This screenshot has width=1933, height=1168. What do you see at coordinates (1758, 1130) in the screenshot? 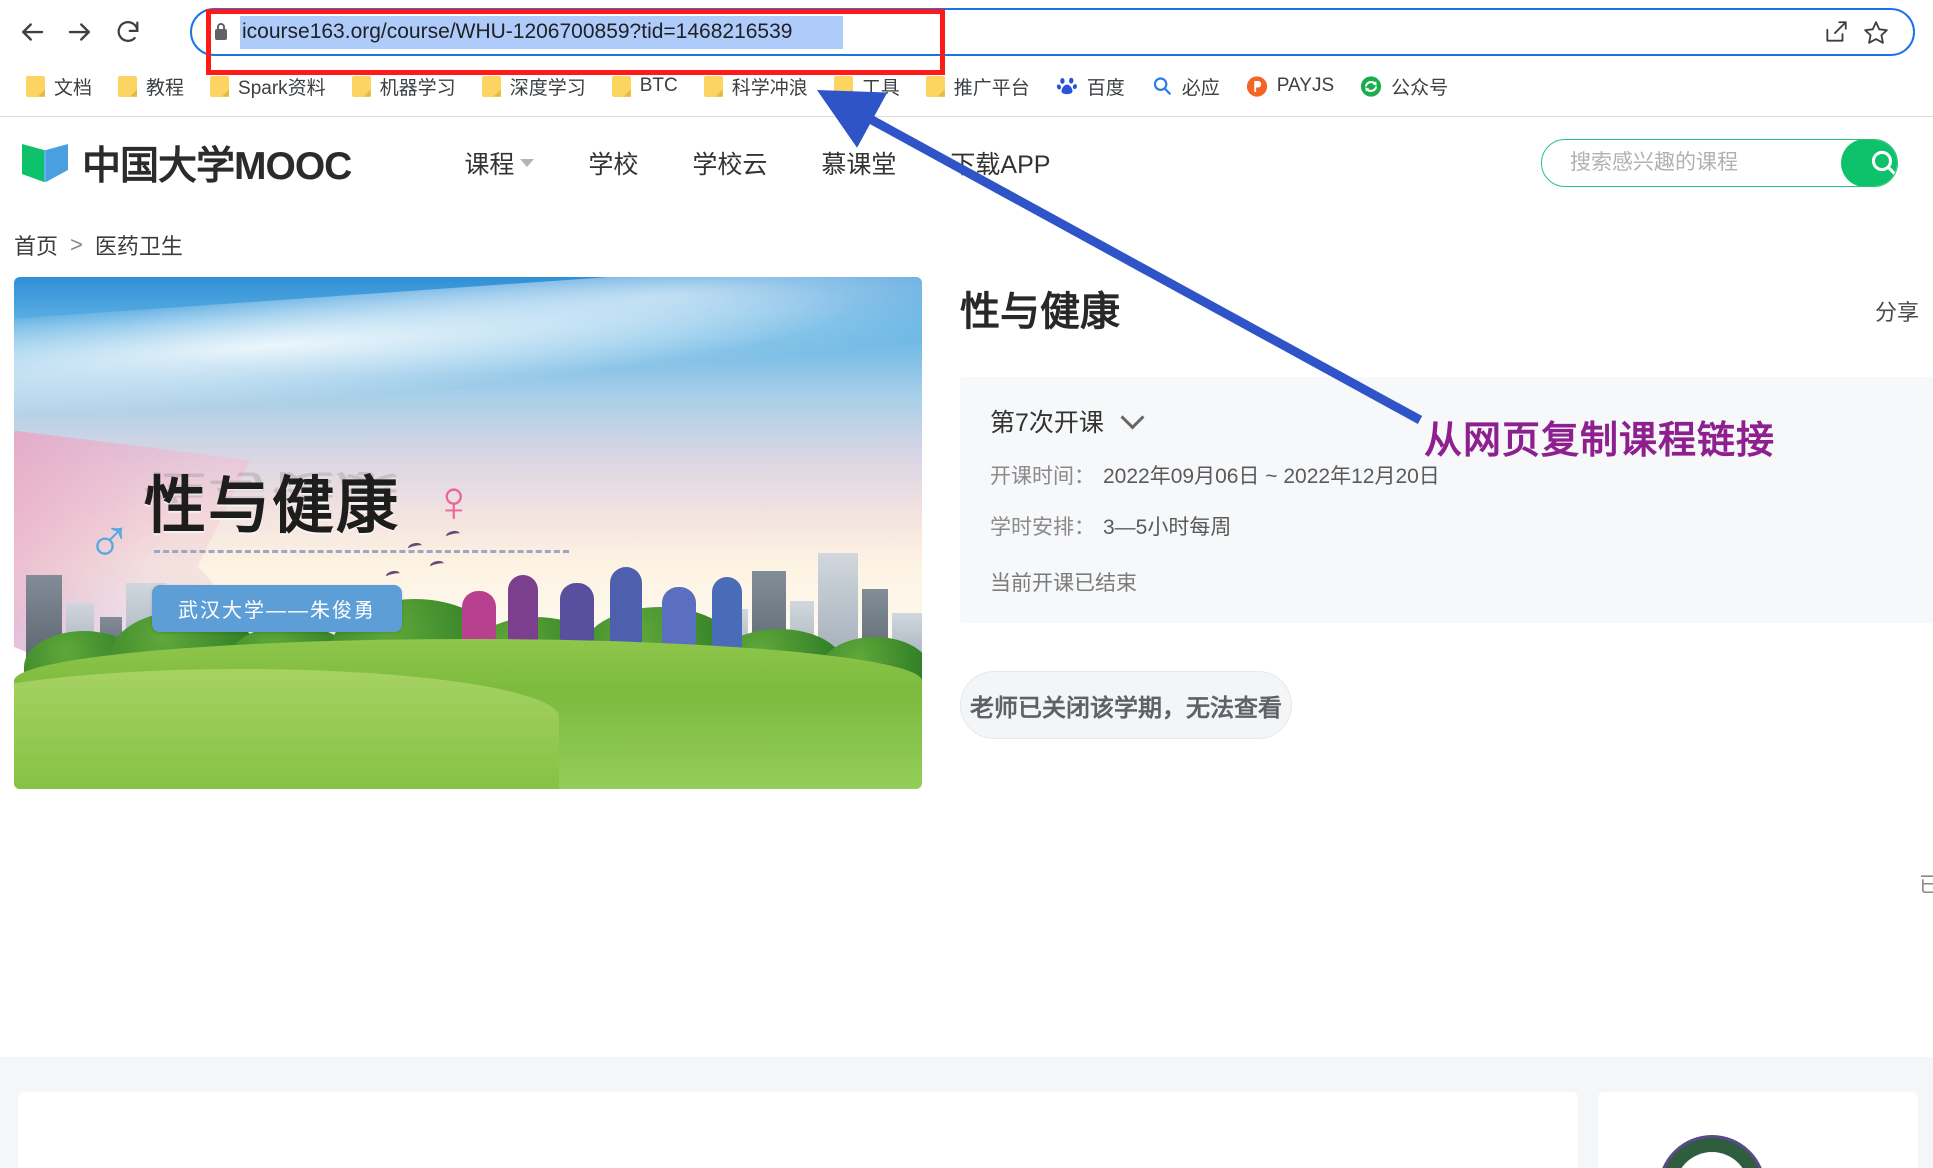
I see `university-card: 武汉 WUHAN UI` at bounding box center [1758, 1130].